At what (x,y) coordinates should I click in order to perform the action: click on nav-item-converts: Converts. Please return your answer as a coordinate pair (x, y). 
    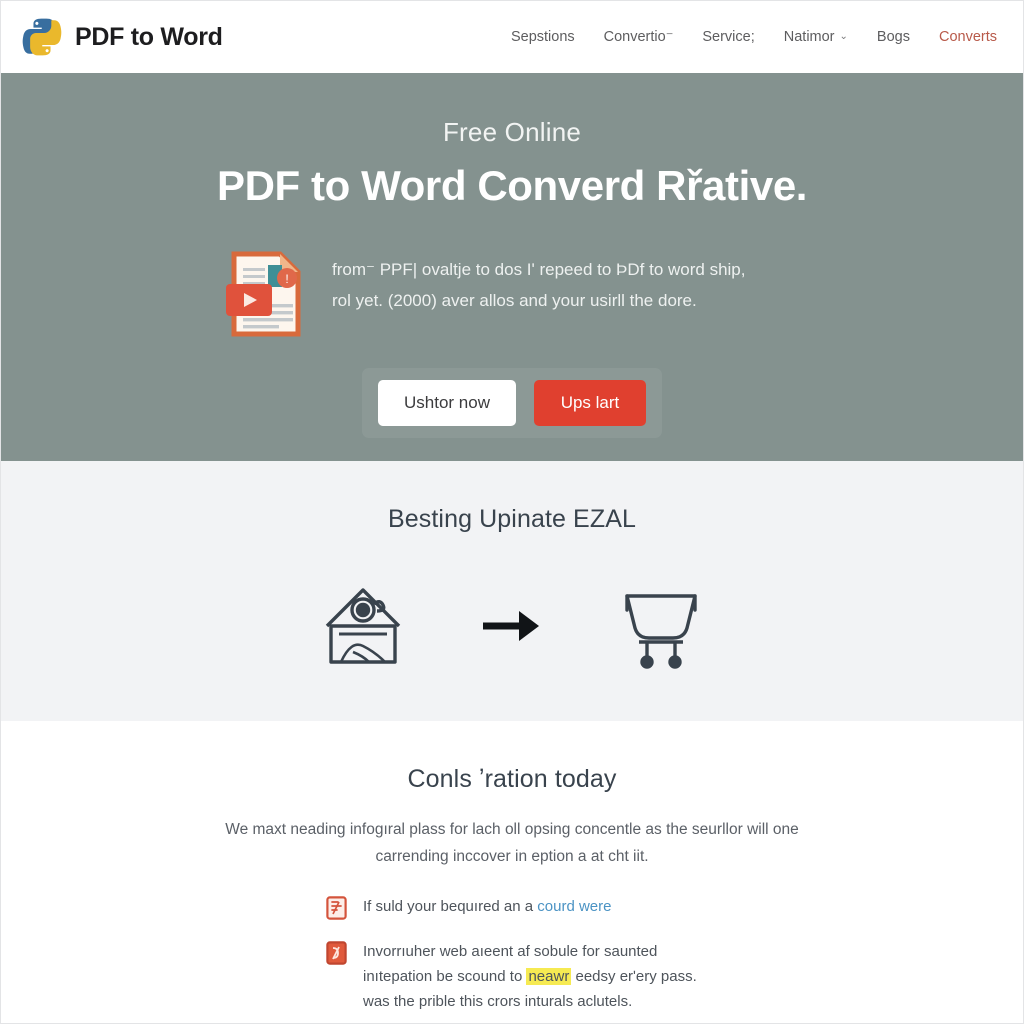
    Looking at the image, I should click on (968, 37).